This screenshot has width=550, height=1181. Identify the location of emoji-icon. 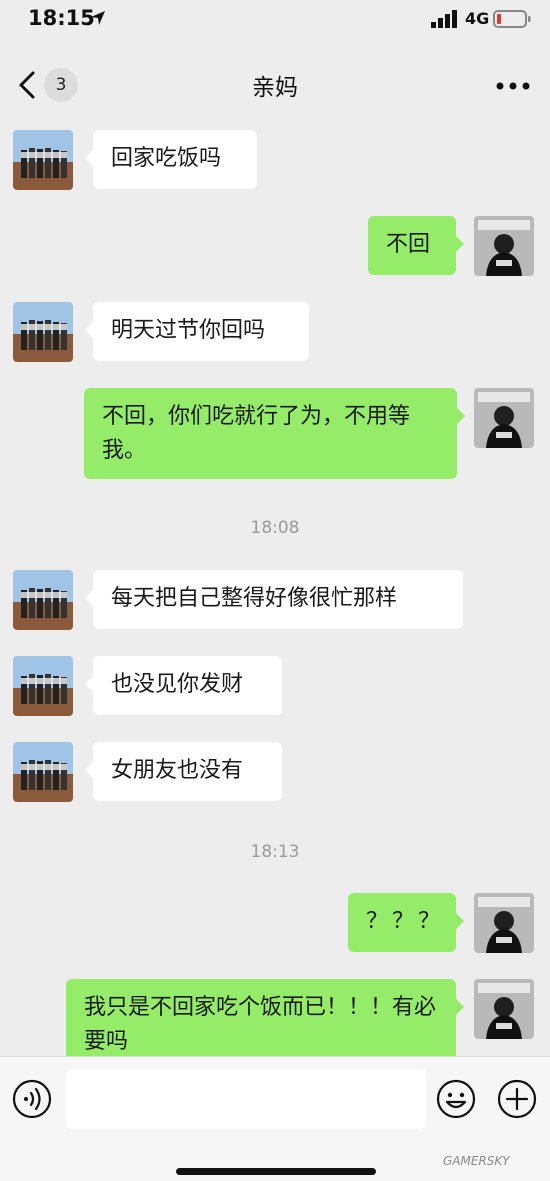
(456, 1099).